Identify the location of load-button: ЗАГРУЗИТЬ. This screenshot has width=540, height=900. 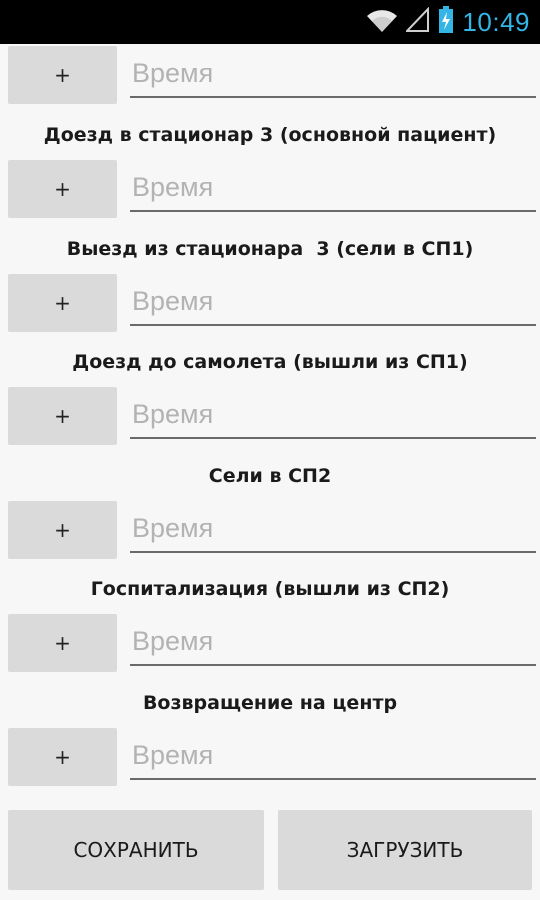
(405, 850).